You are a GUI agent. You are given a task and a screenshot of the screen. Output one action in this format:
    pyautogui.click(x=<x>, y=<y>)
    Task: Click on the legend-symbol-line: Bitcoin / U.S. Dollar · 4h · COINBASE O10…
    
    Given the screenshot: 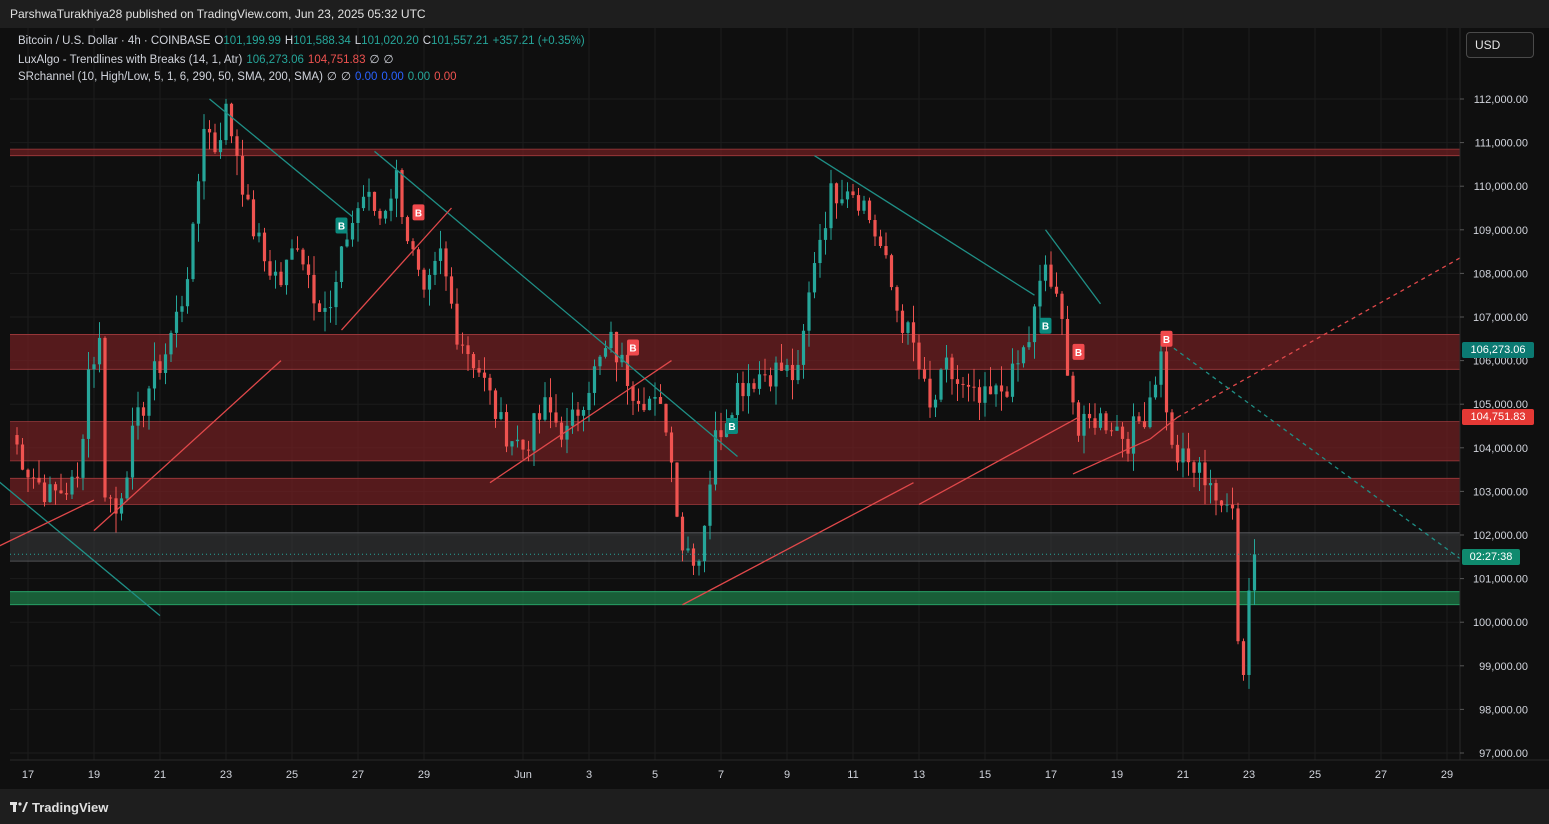 What is the action you would take?
    pyautogui.click(x=305, y=41)
    